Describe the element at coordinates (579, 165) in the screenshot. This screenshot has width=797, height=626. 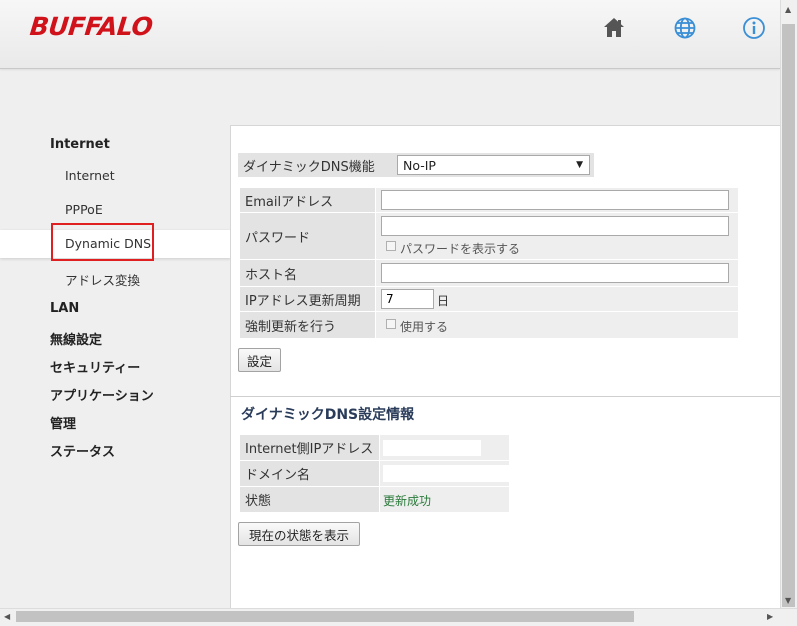
I see `dropdown-arrow-icon: ▼` at that location.